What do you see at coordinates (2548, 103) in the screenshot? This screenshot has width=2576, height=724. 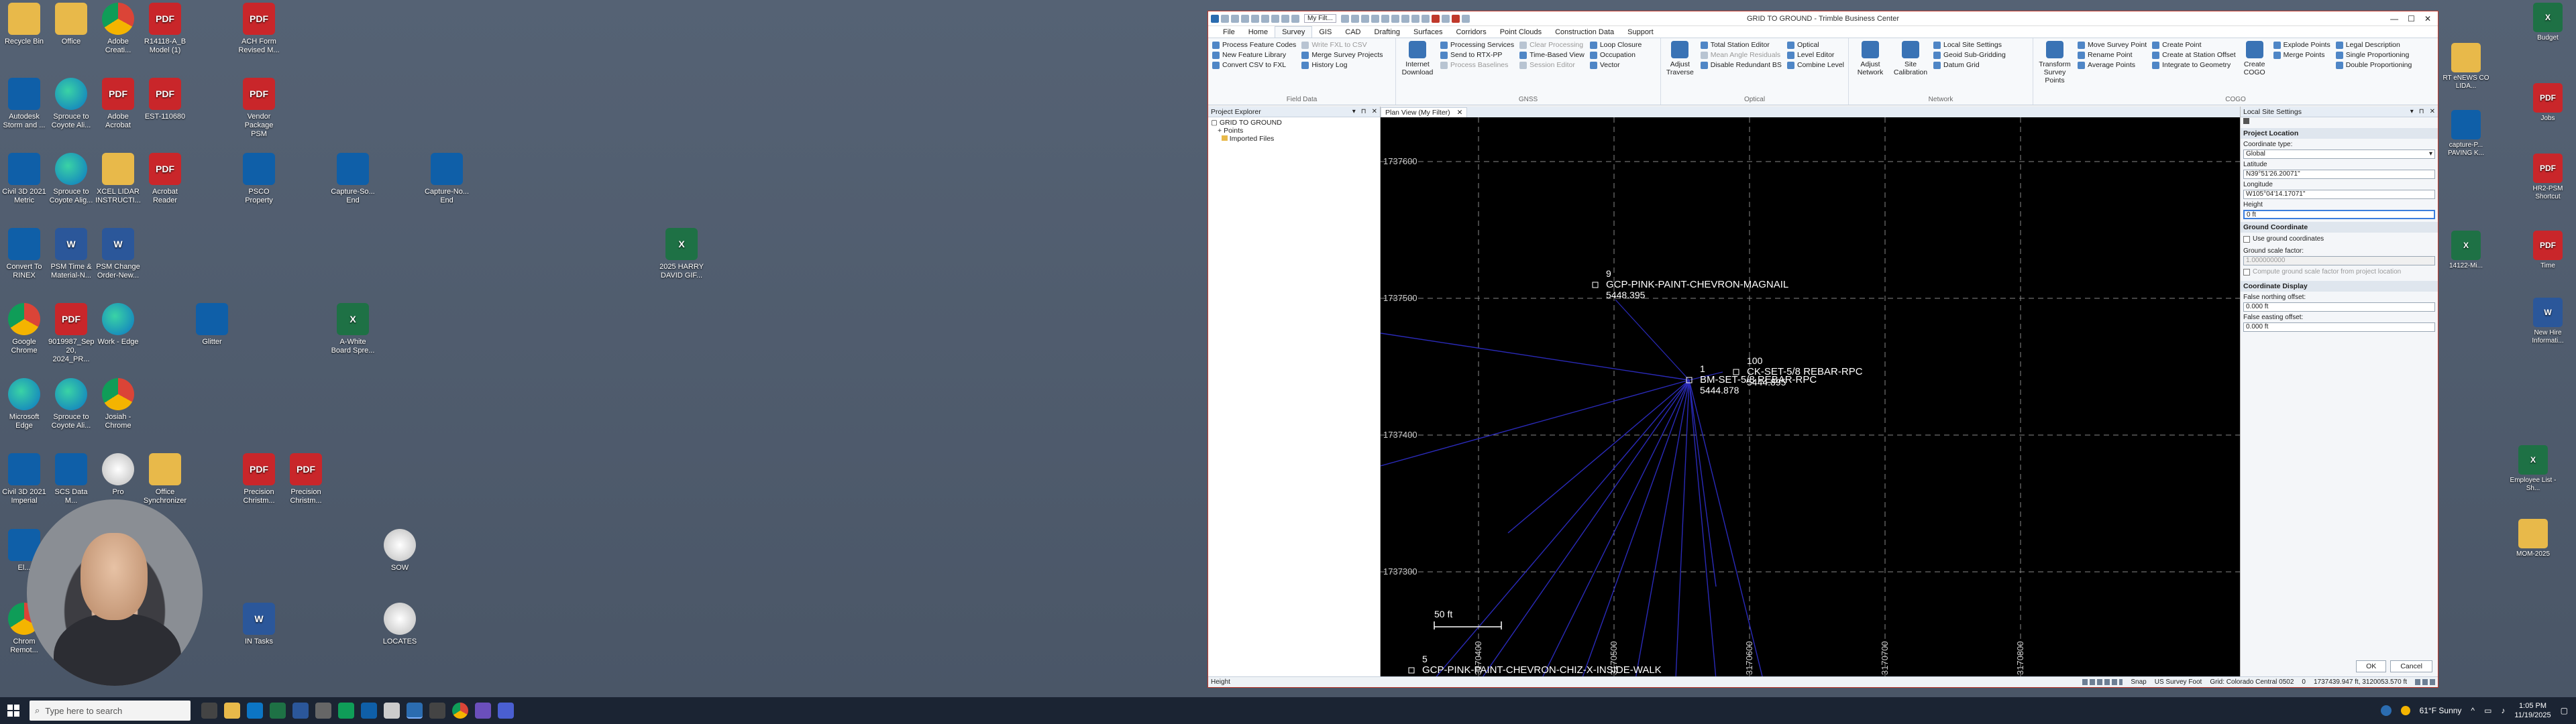 I see `desktop-icon: Jobs` at bounding box center [2548, 103].